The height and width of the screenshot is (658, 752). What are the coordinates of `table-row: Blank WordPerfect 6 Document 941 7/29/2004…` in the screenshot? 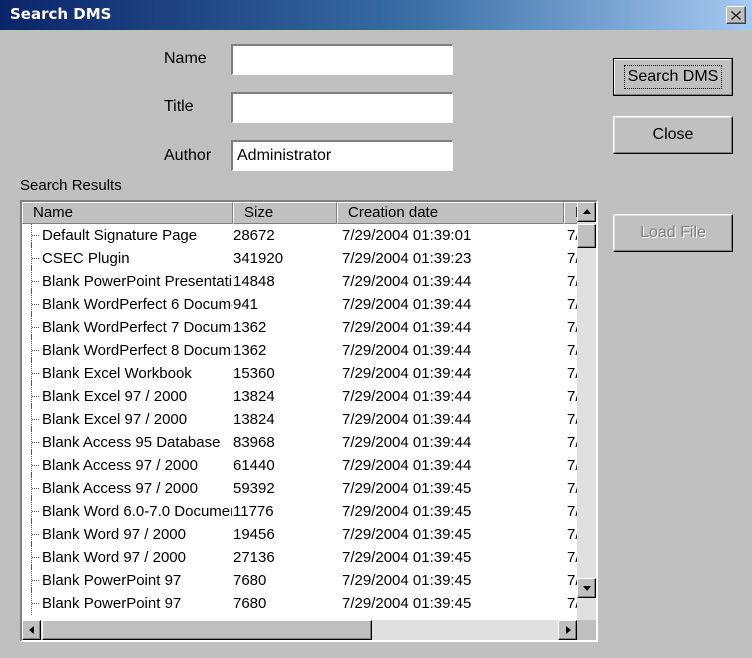 It's located at (299, 302).